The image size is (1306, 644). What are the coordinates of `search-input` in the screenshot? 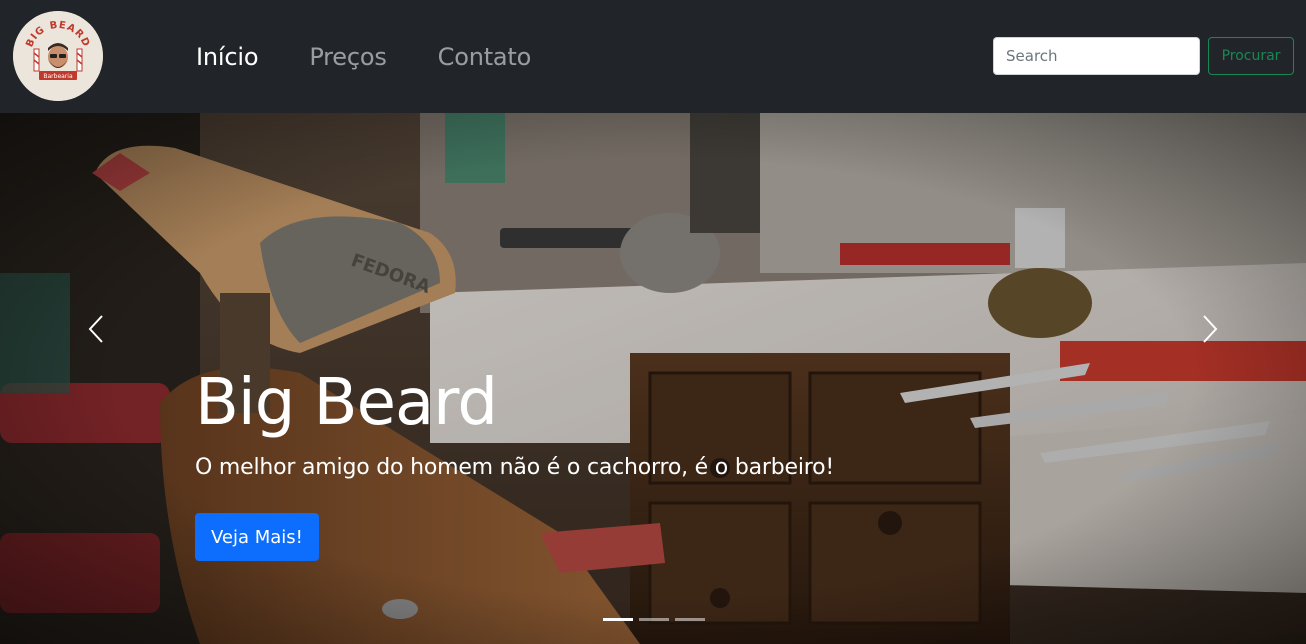 It's located at (1096, 56).